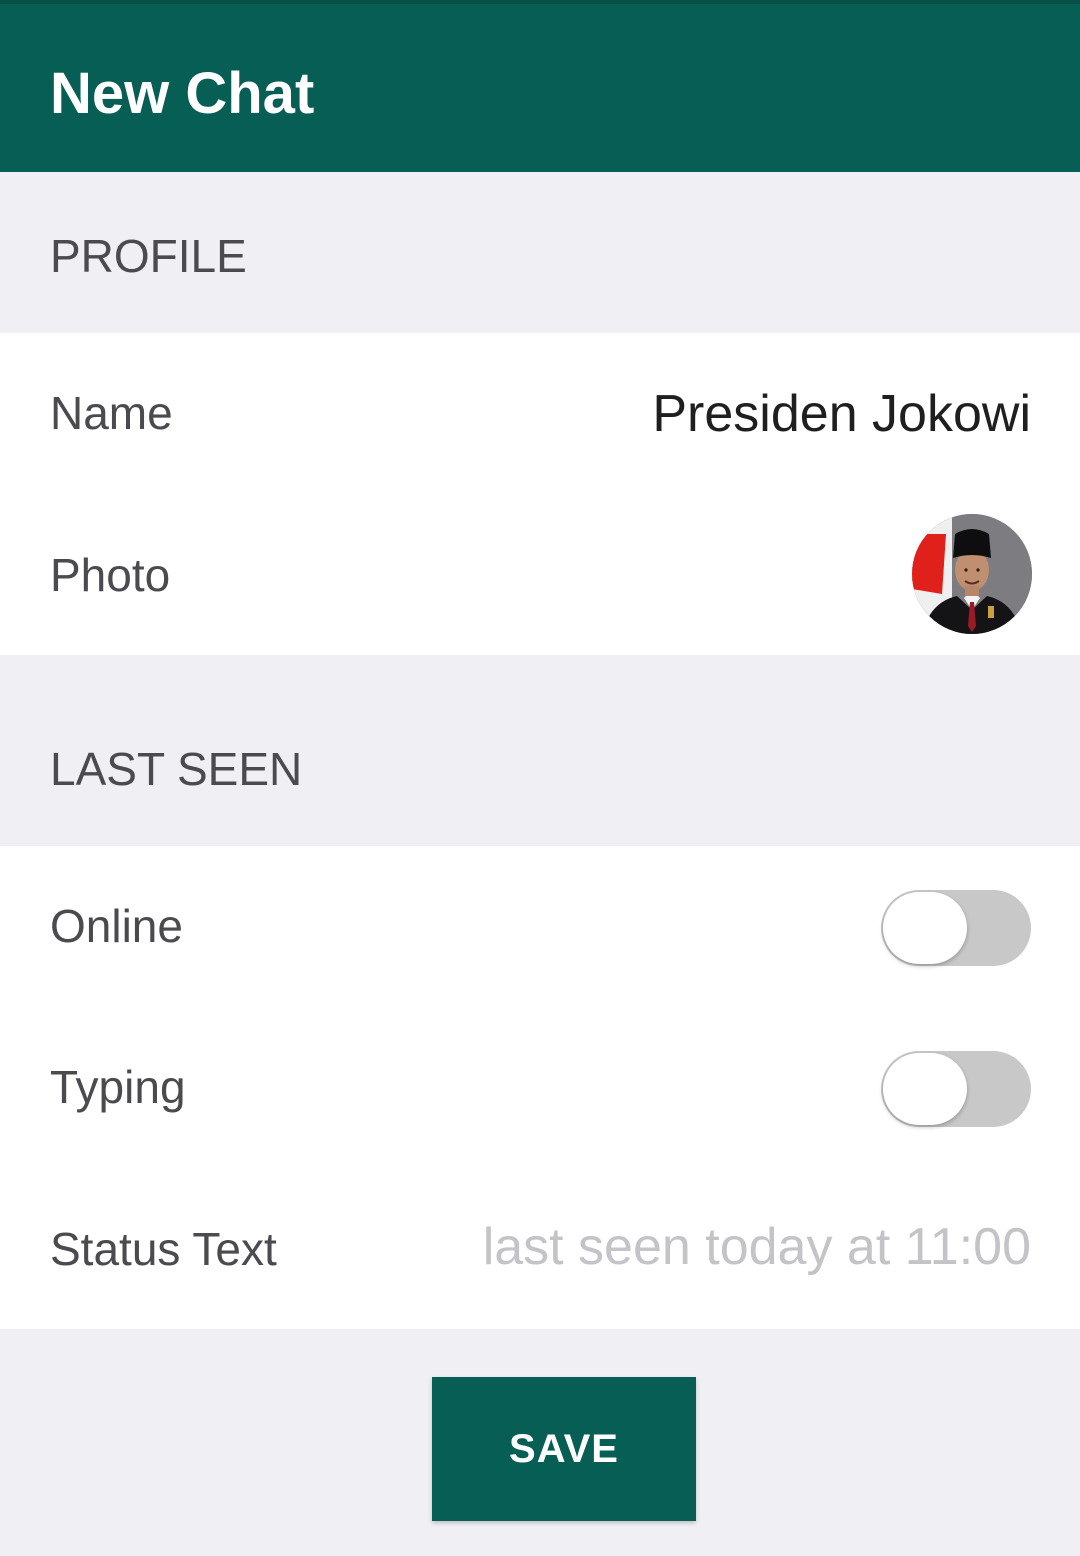 This screenshot has height=1556, width=1080. I want to click on app-bar: New Chat, so click(540, 86).